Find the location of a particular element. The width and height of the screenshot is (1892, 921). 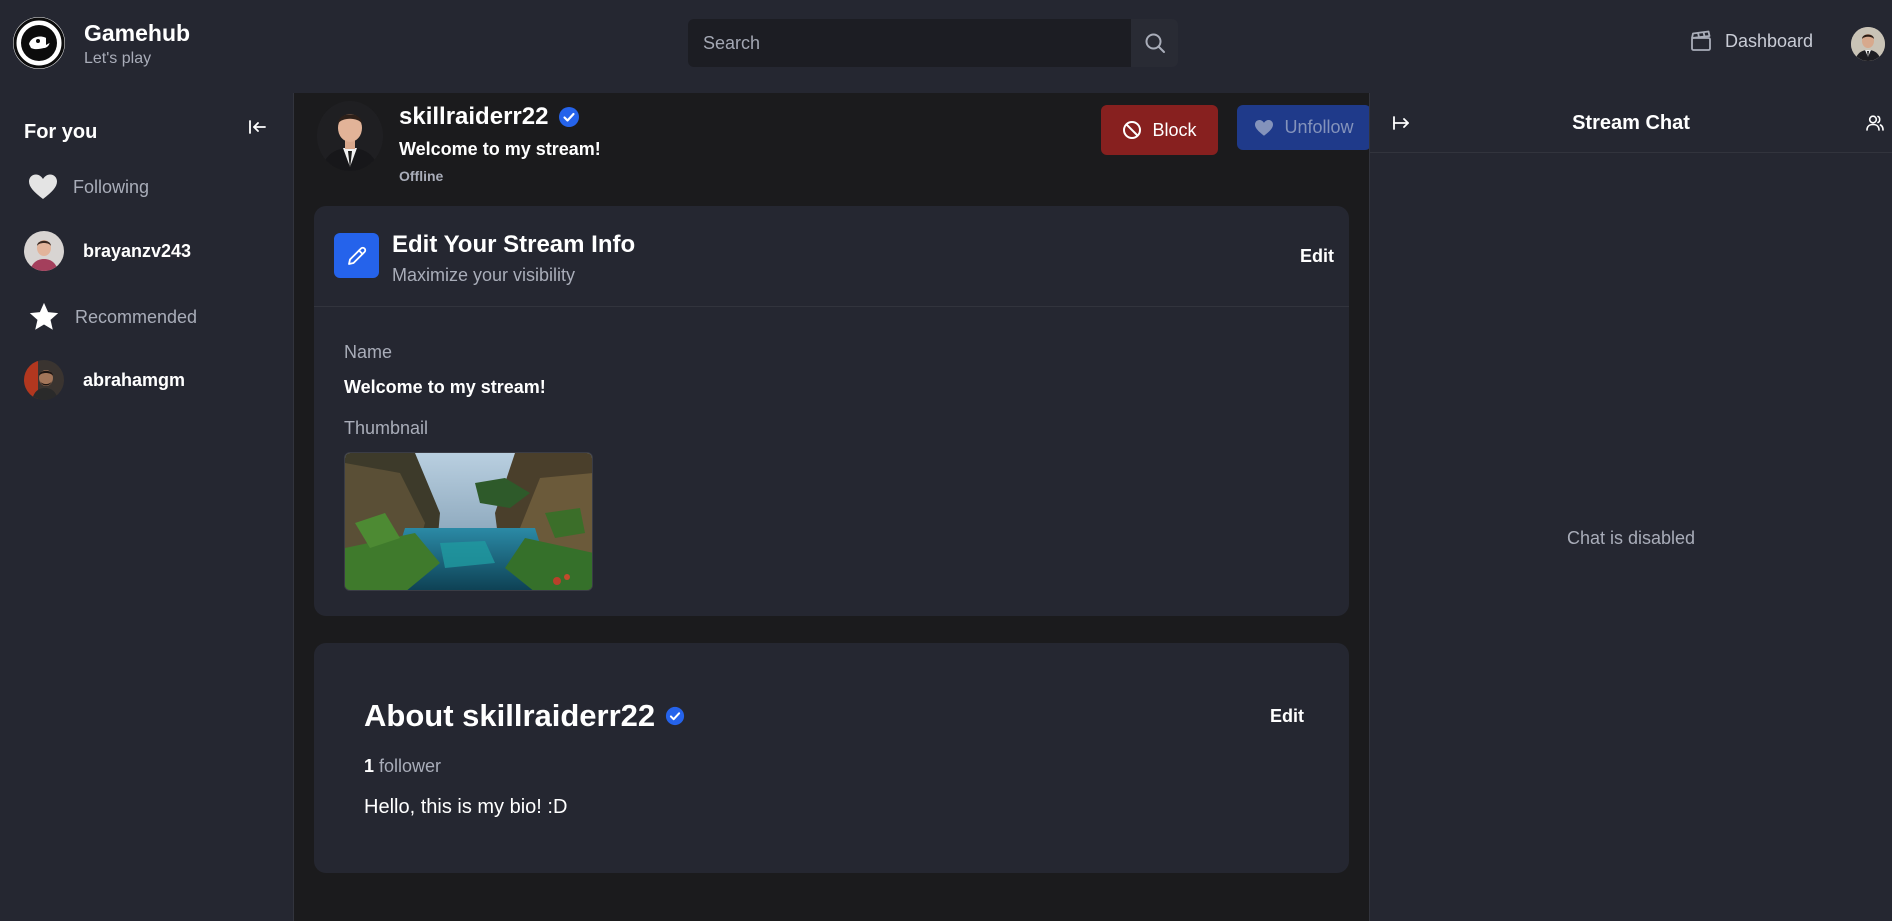

user-avatar is located at coordinates (1868, 44).